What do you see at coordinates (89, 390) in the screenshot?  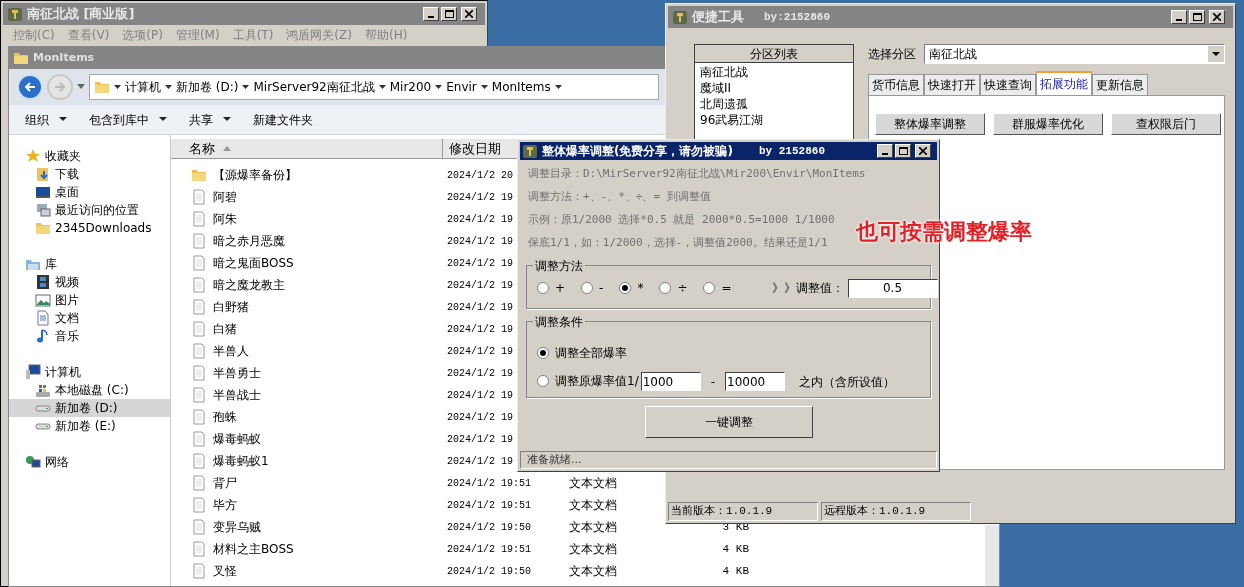 I see `nav-item: 本地磁盘 (C:)` at bounding box center [89, 390].